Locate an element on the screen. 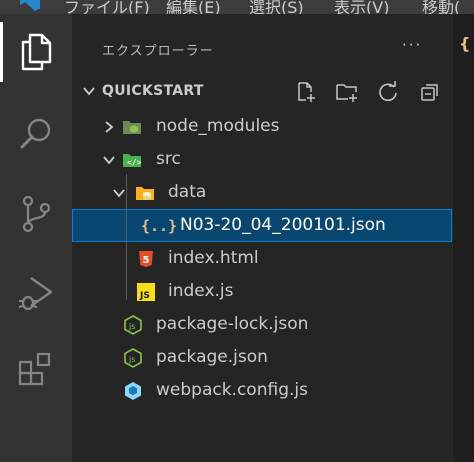  new-file-button is located at coordinates (306, 92).